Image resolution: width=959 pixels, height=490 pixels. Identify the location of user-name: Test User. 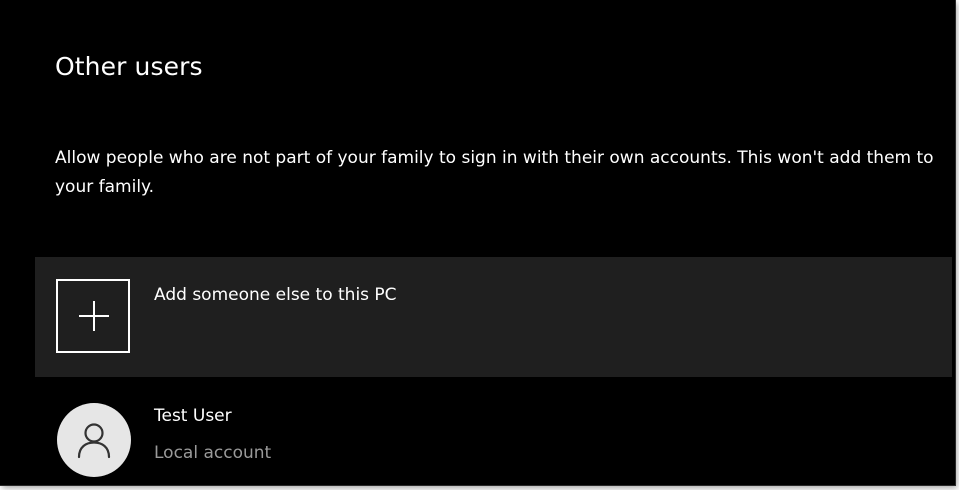
(193, 416).